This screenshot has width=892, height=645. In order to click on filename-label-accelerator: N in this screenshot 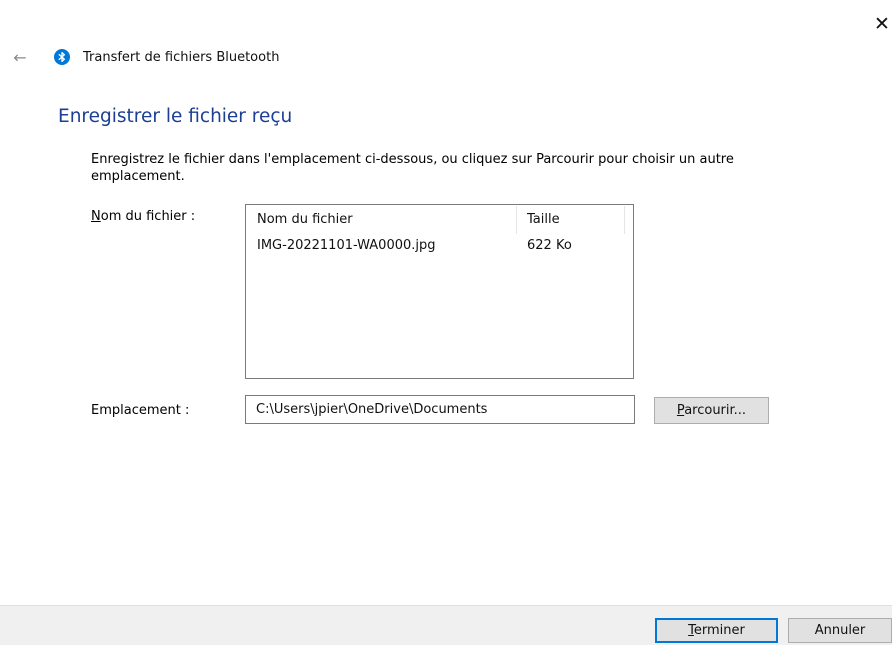, I will do `click(96, 216)`.